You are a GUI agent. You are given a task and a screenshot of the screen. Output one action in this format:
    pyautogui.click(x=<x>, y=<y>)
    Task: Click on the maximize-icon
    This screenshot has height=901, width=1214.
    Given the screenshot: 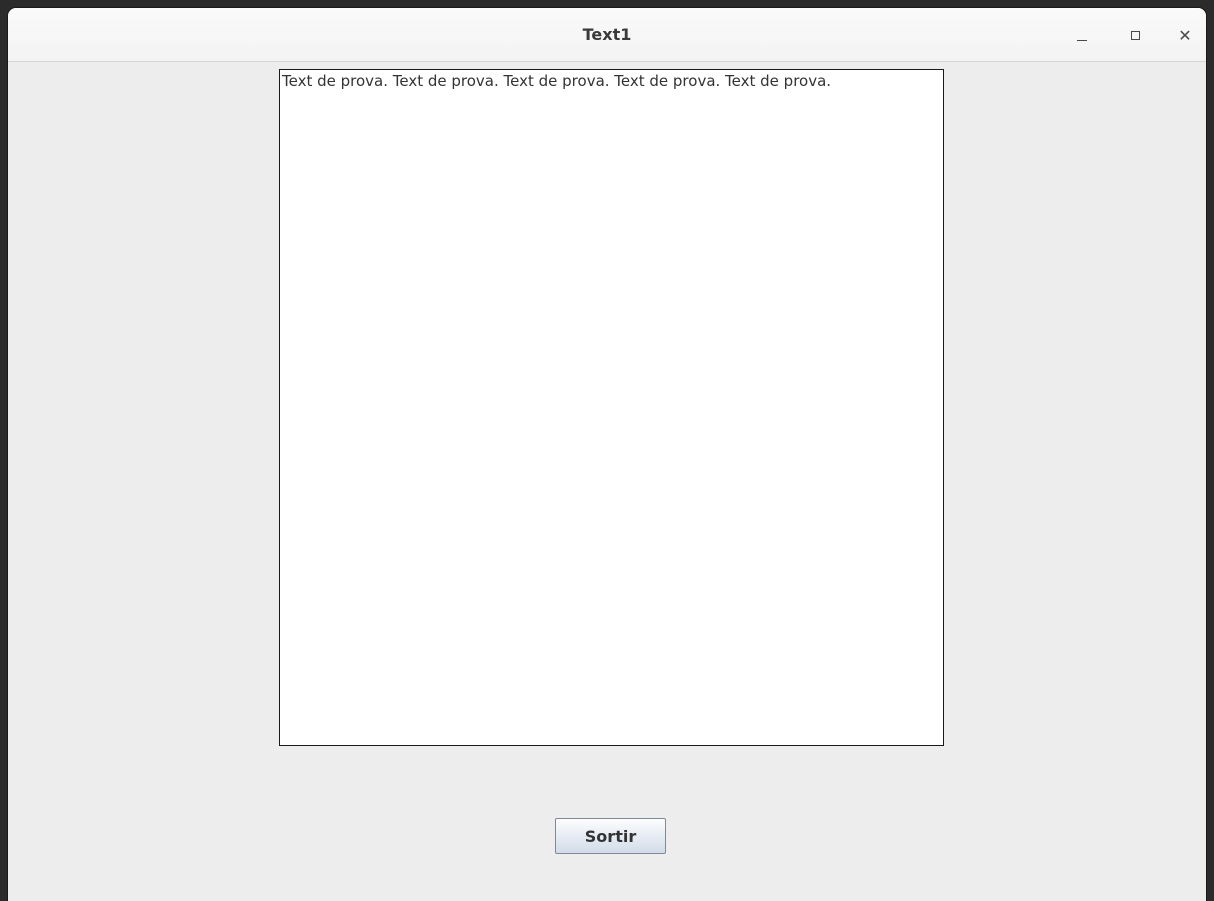 What is the action you would take?
    pyautogui.click(x=1135, y=35)
    